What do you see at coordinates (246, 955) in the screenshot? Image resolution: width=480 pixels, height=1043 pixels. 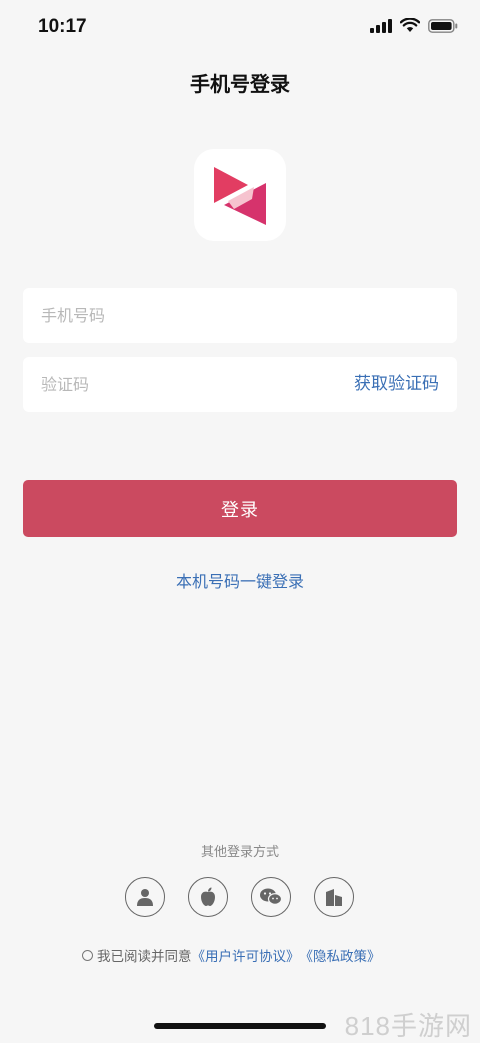 I see `user-license-link: 《用户许可协议》` at bounding box center [246, 955].